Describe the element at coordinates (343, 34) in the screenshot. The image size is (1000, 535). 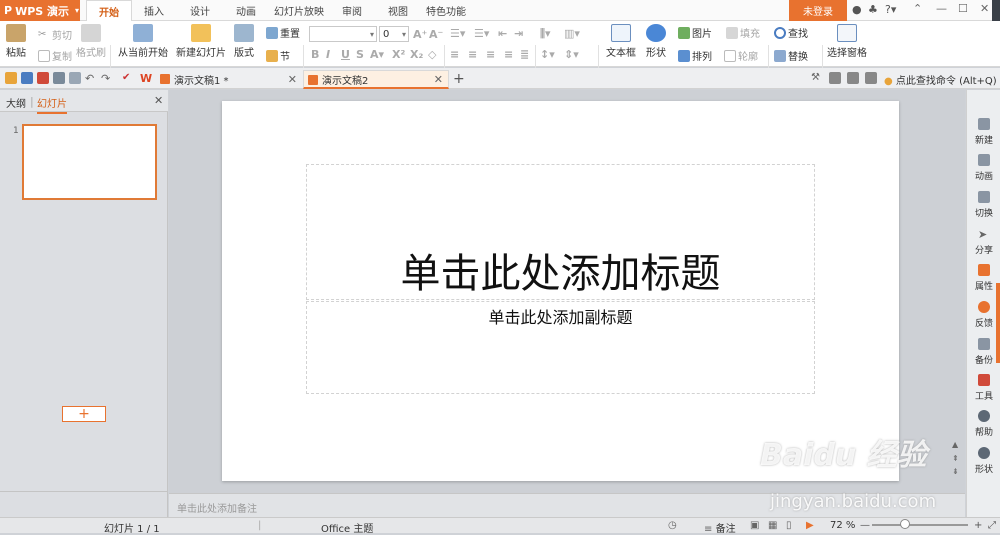
I see `font-family-select: ▾` at that location.